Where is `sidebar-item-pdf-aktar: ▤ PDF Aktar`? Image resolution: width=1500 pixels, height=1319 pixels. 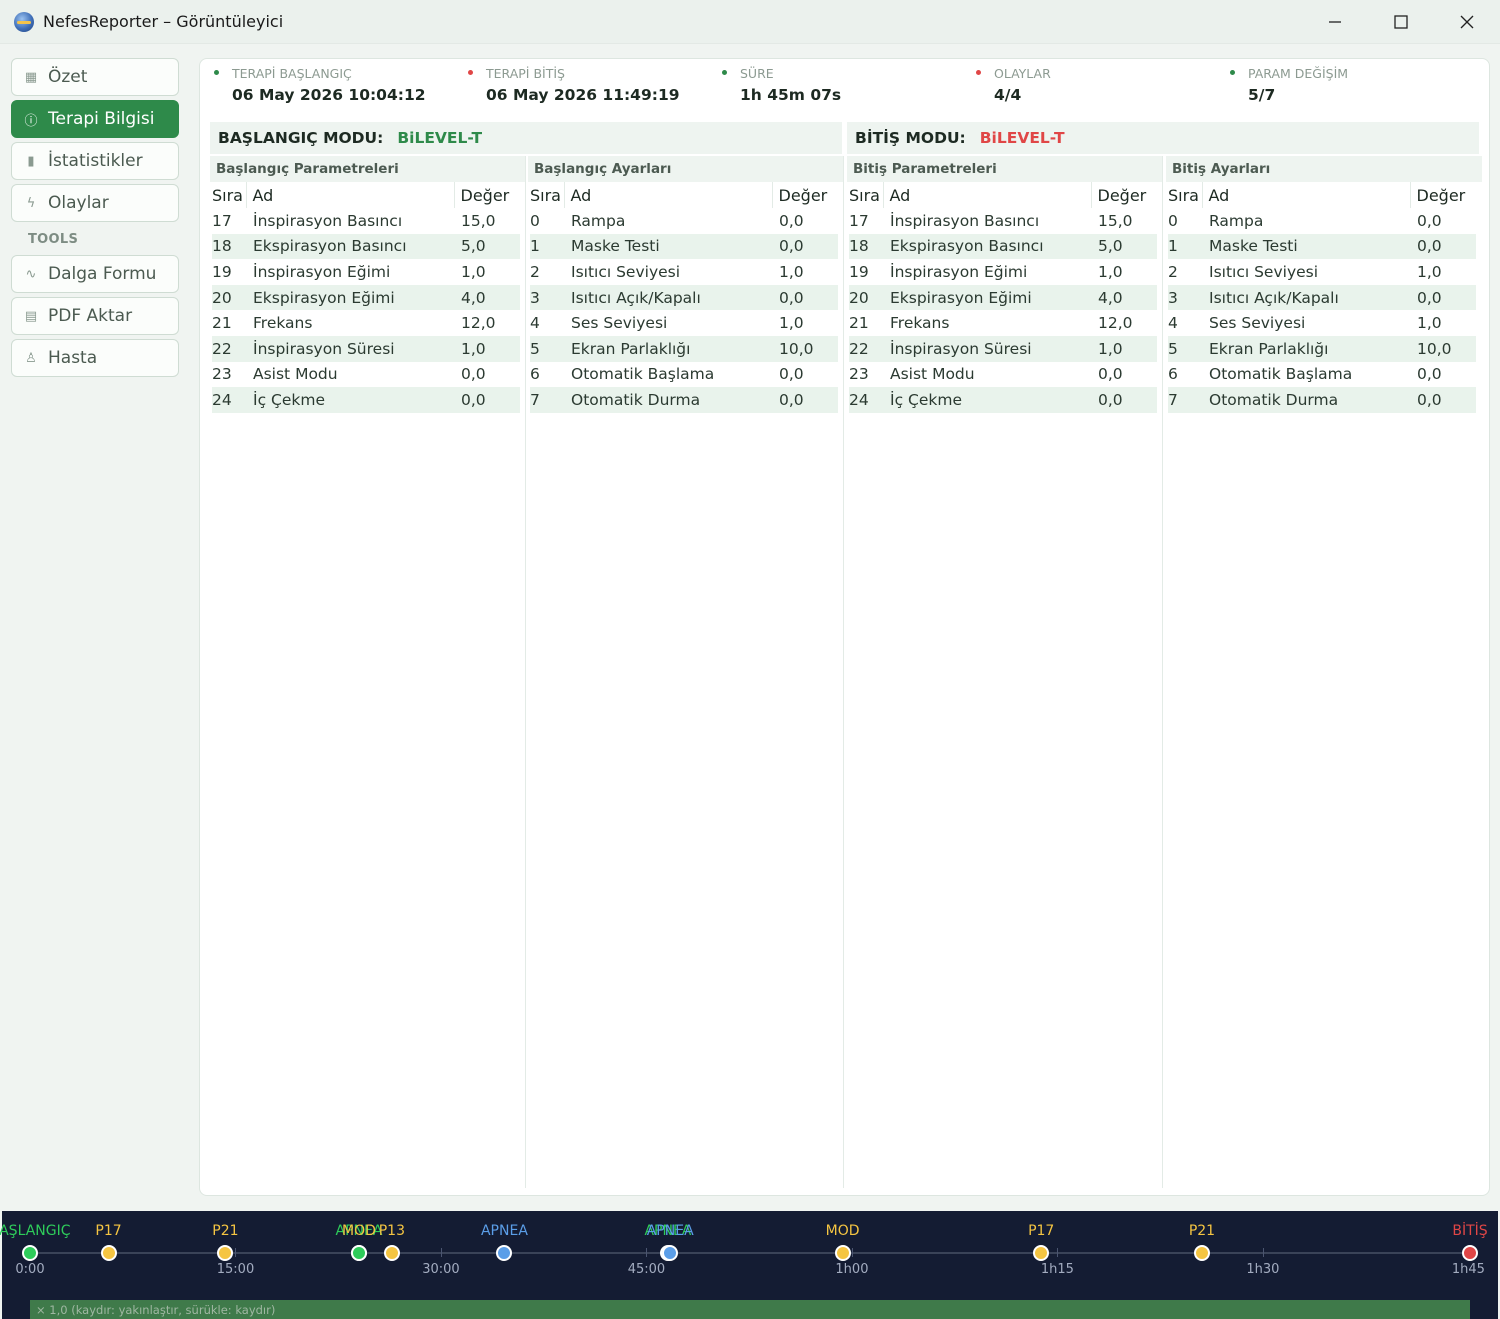 sidebar-item-pdf-aktar: ▤ PDF Aktar is located at coordinates (95, 316).